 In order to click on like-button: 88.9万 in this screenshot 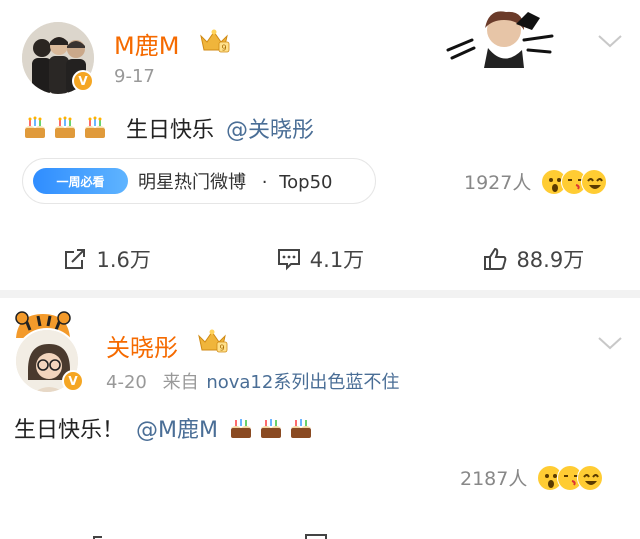, I will do `click(533, 259)`.